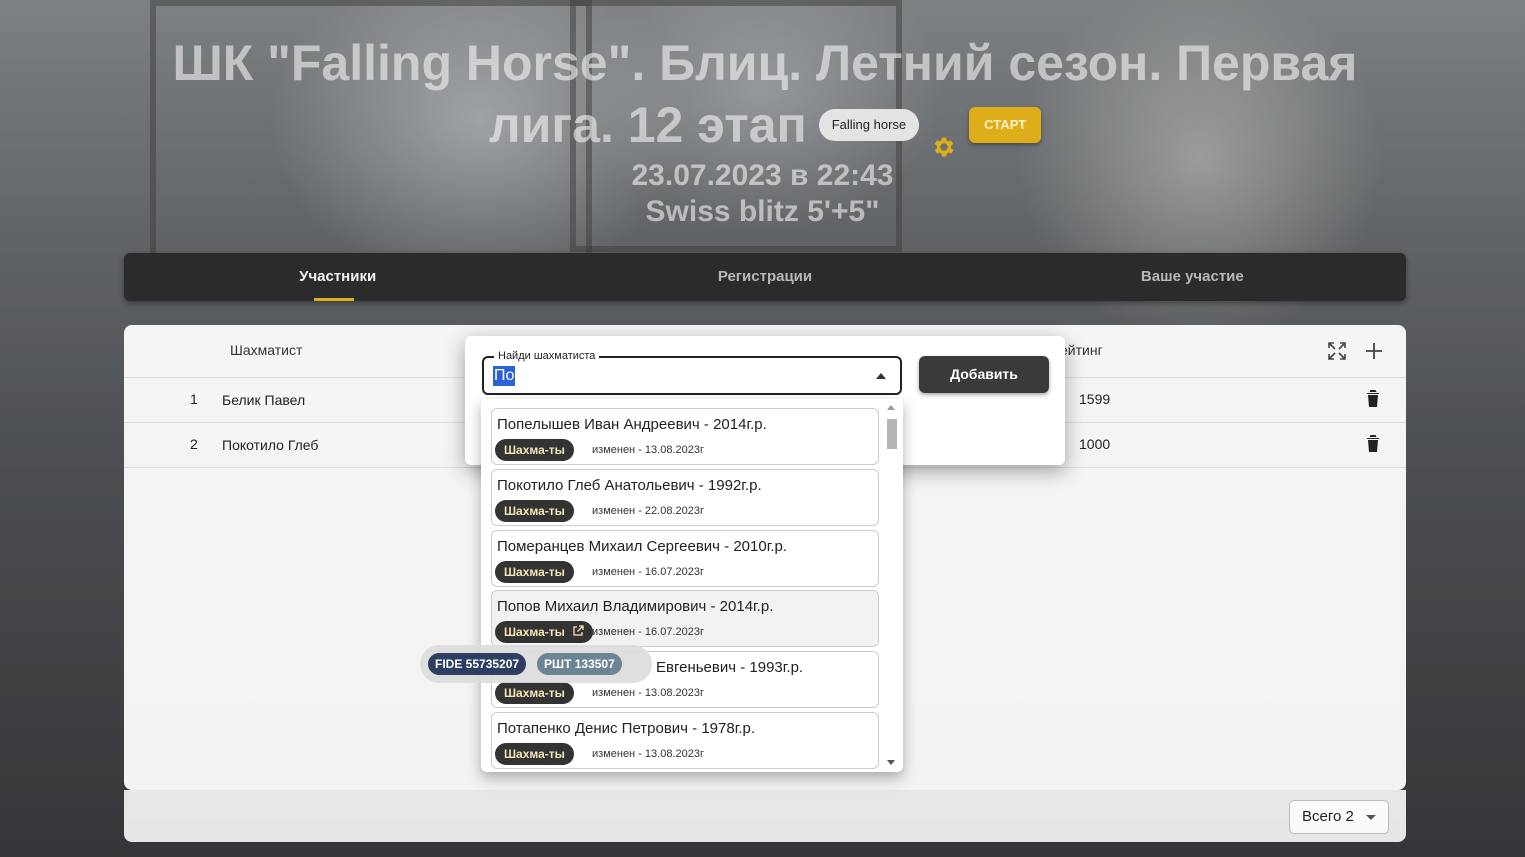  What do you see at coordinates (765, 816) in the screenshot?
I see `panel-footer` at bounding box center [765, 816].